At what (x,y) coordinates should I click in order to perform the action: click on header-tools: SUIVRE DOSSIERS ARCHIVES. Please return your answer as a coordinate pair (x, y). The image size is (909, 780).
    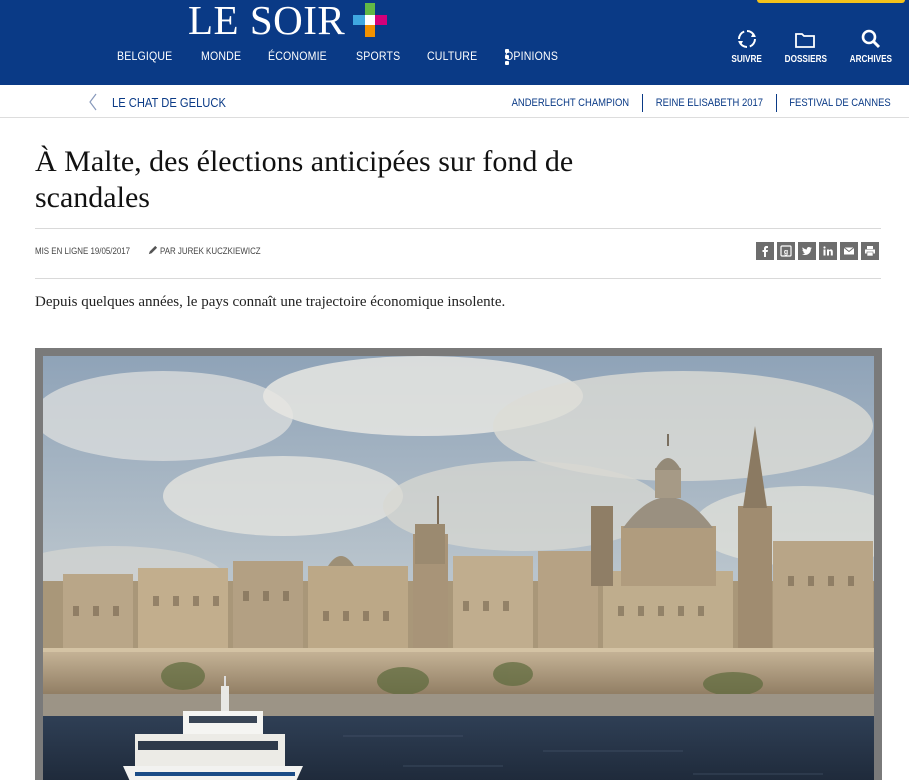
    Looking at the image, I should click on (812, 46).